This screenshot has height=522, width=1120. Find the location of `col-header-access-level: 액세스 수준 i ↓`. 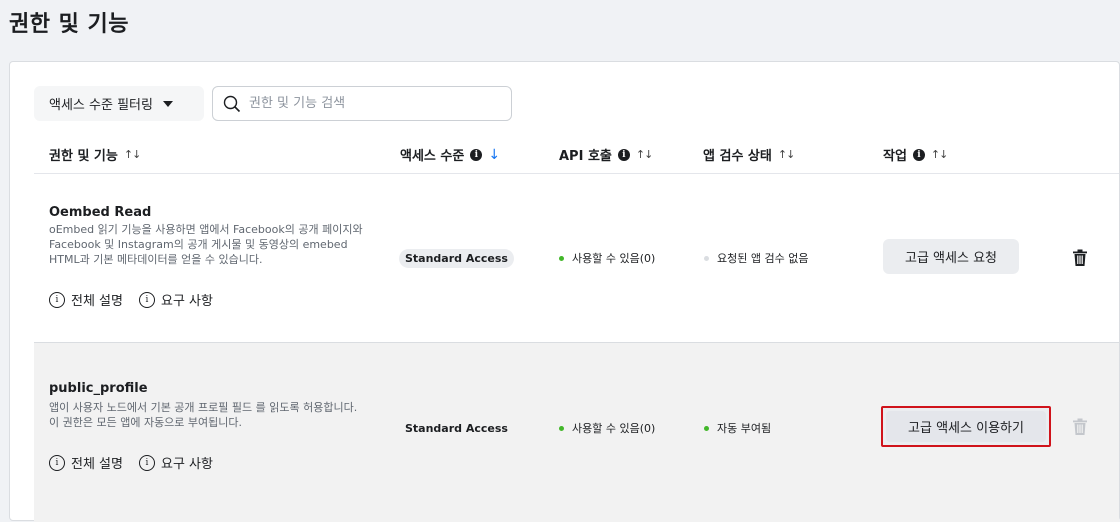

col-header-access-level: 액세스 수준 i ↓ is located at coordinates (450, 155).